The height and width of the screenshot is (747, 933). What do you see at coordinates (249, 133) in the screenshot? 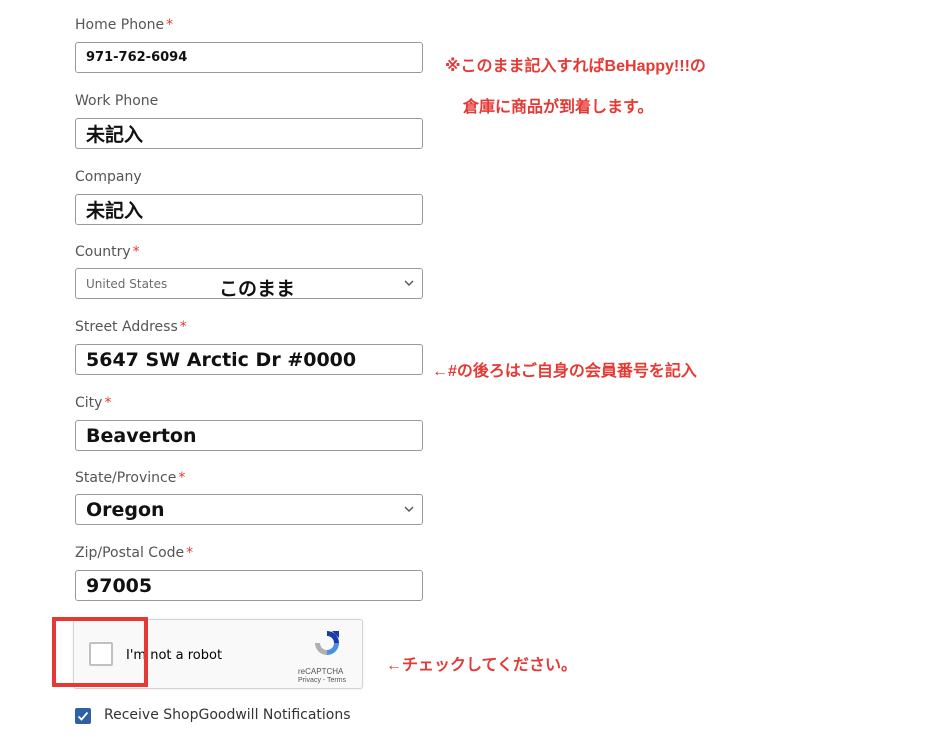
I see `work-phone-field: 未記入` at bounding box center [249, 133].